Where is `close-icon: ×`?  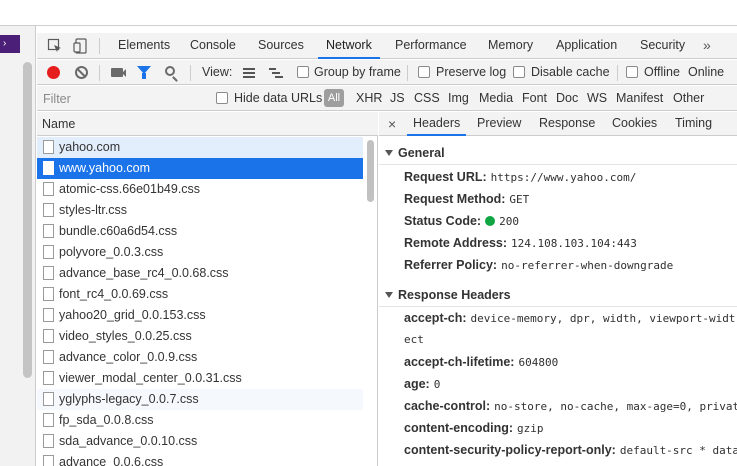
close-icon: × is located at coordinates (392, 124).